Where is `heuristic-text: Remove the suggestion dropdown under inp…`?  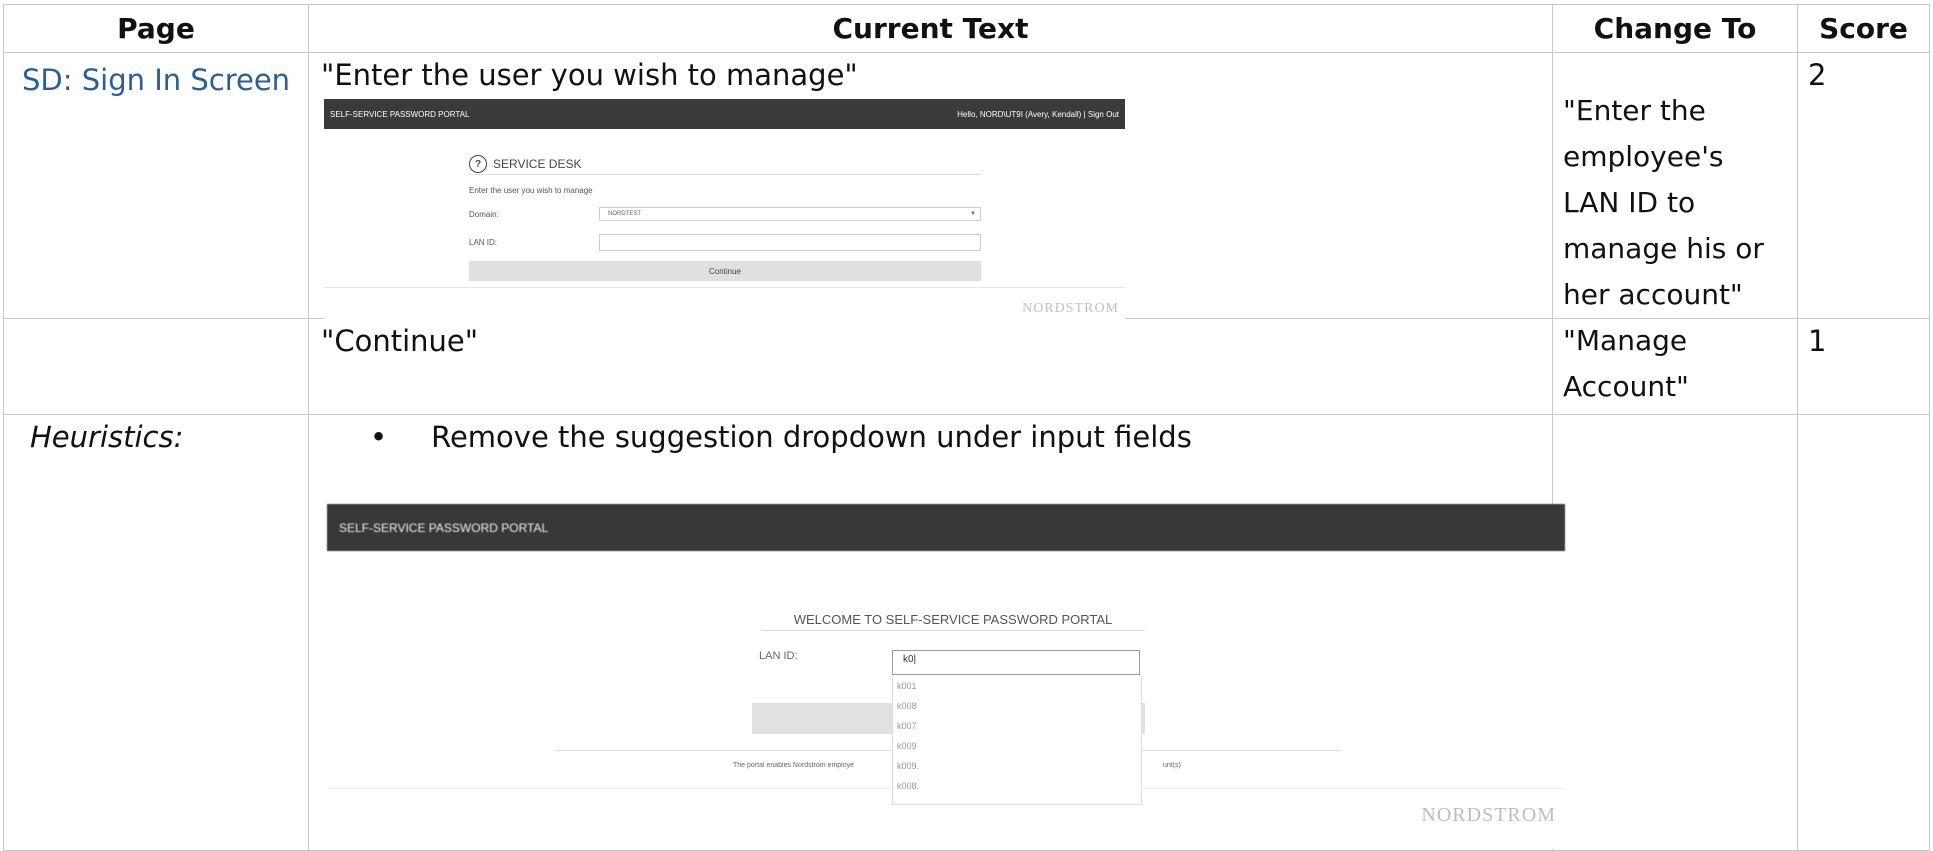 heuristic-text: Remove the suggestion dropdown under inp… is located at coordinates (811, 437).